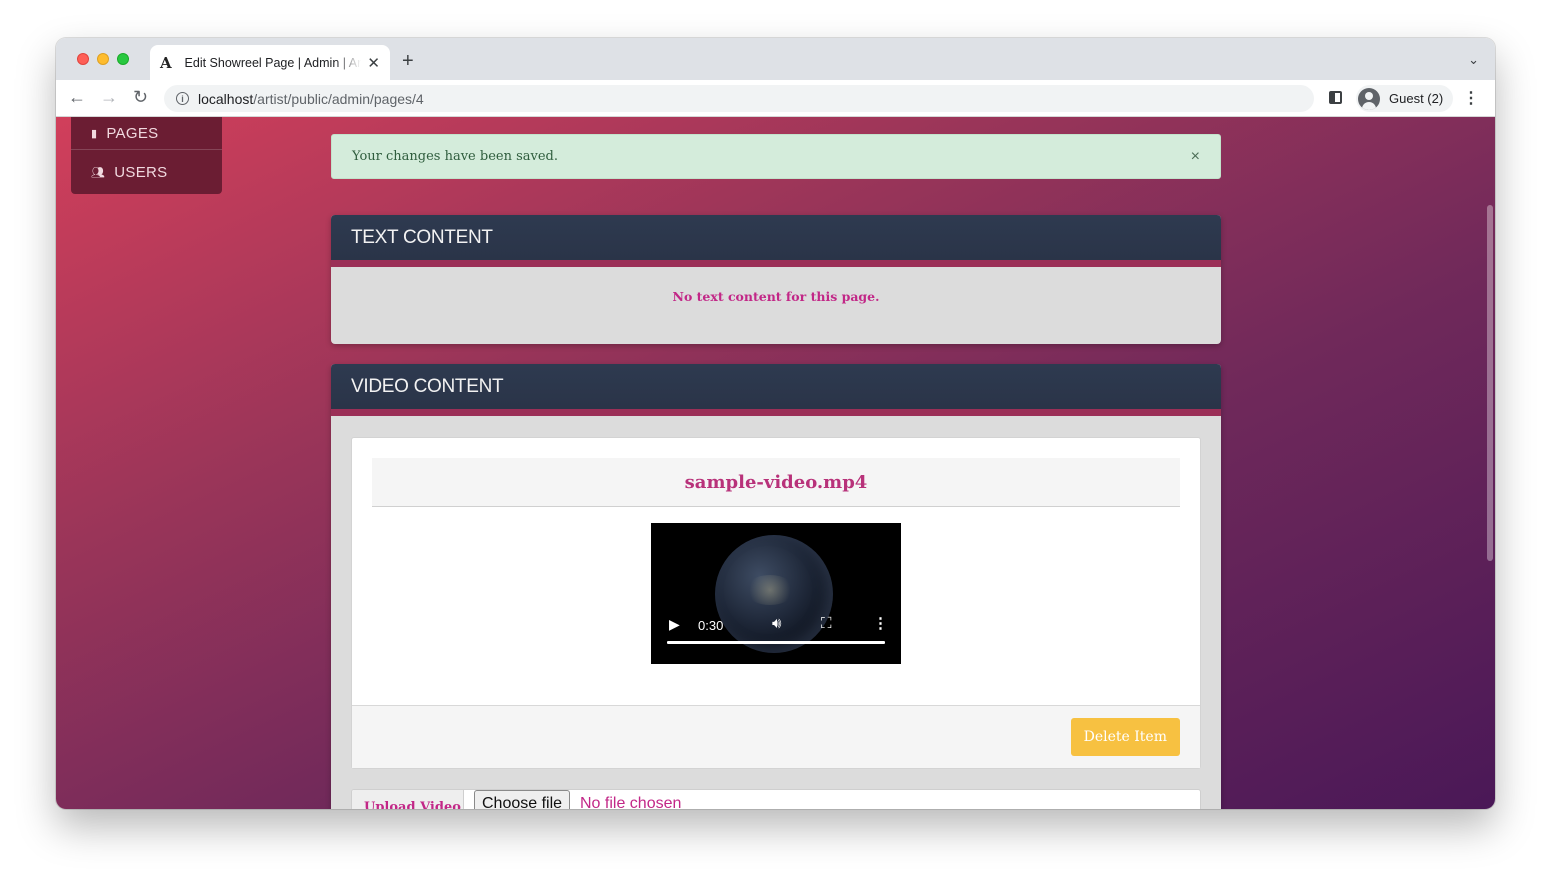 The image size is (1551, 883). Describe the element at coordinates (1471, 98) in the screenshot. I see `browser-menu-icon: ⋮` at that location.